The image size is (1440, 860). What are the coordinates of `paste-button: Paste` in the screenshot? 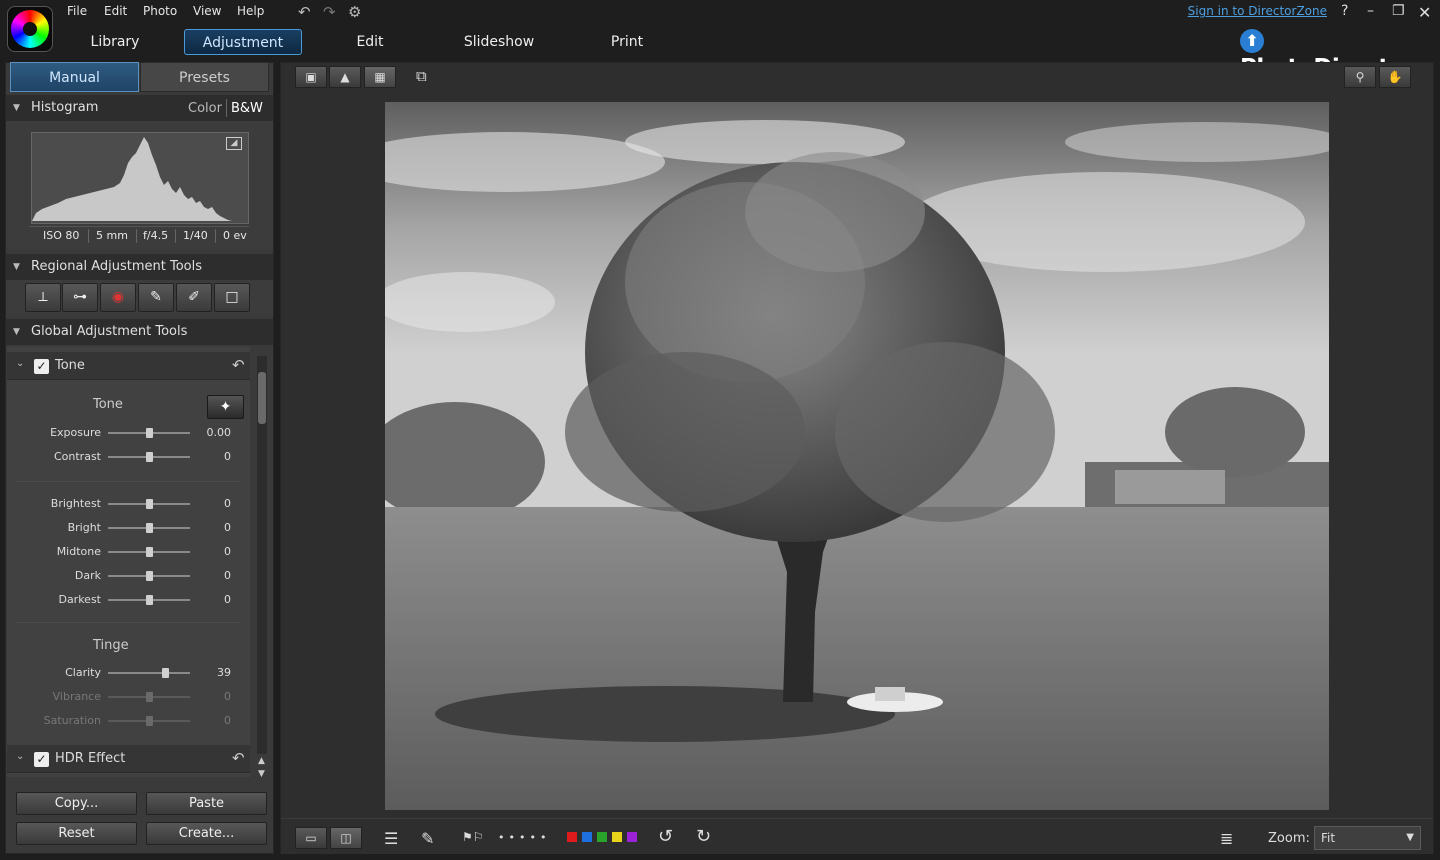 It's located at (206, 803).